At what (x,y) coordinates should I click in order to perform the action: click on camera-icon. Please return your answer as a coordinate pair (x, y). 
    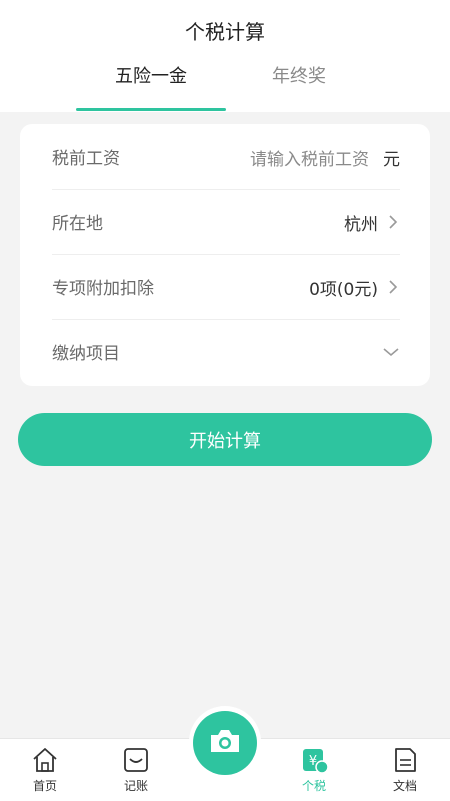
    Looking at the image, I should click on (225, 743).